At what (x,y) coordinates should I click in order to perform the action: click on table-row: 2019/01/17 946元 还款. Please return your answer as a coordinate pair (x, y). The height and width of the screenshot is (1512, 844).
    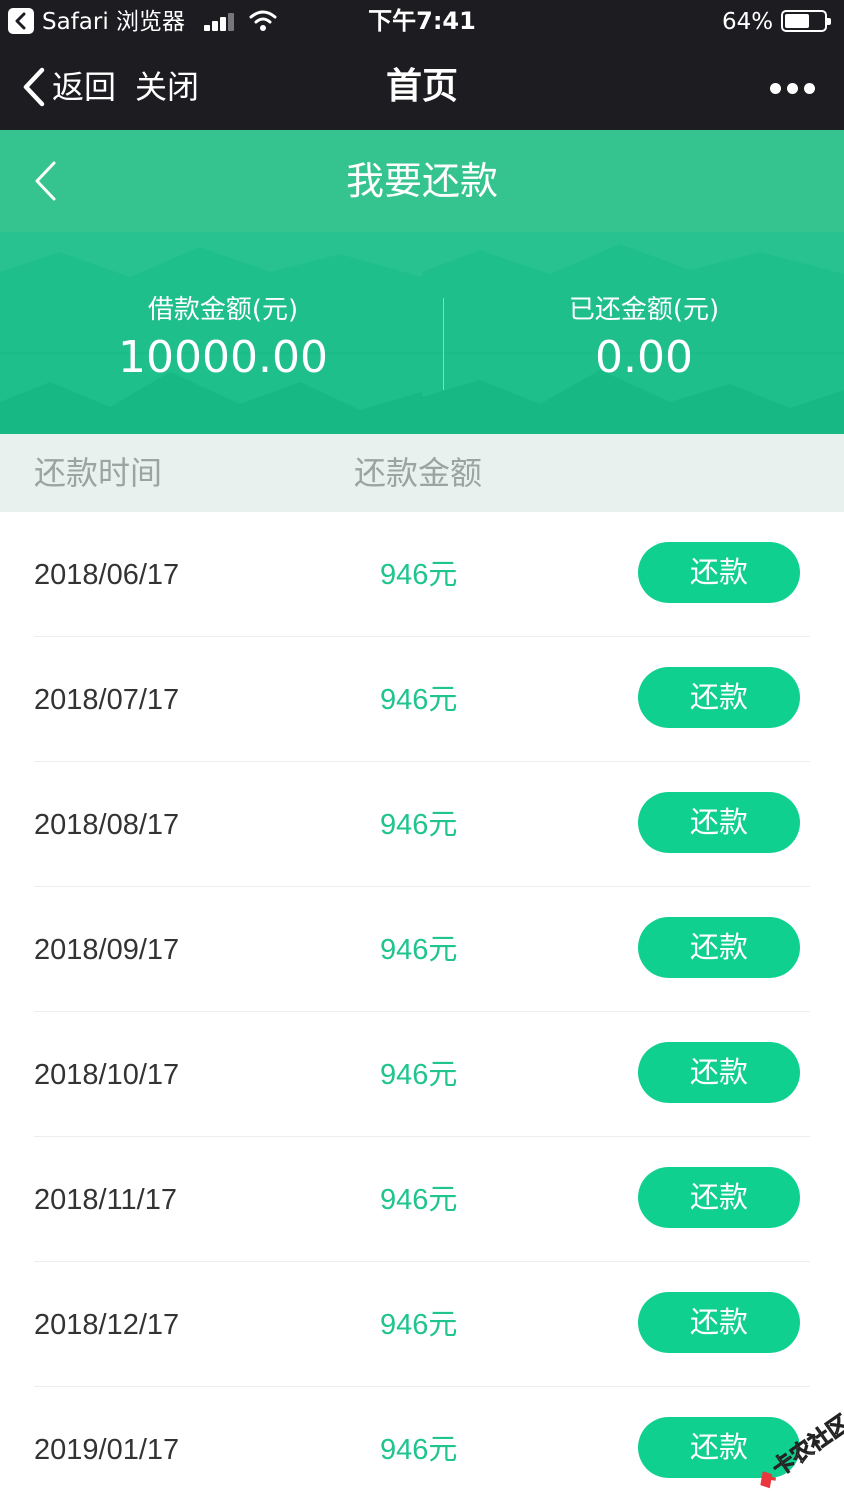
    Looking at the image, I should click on (422, 1449).